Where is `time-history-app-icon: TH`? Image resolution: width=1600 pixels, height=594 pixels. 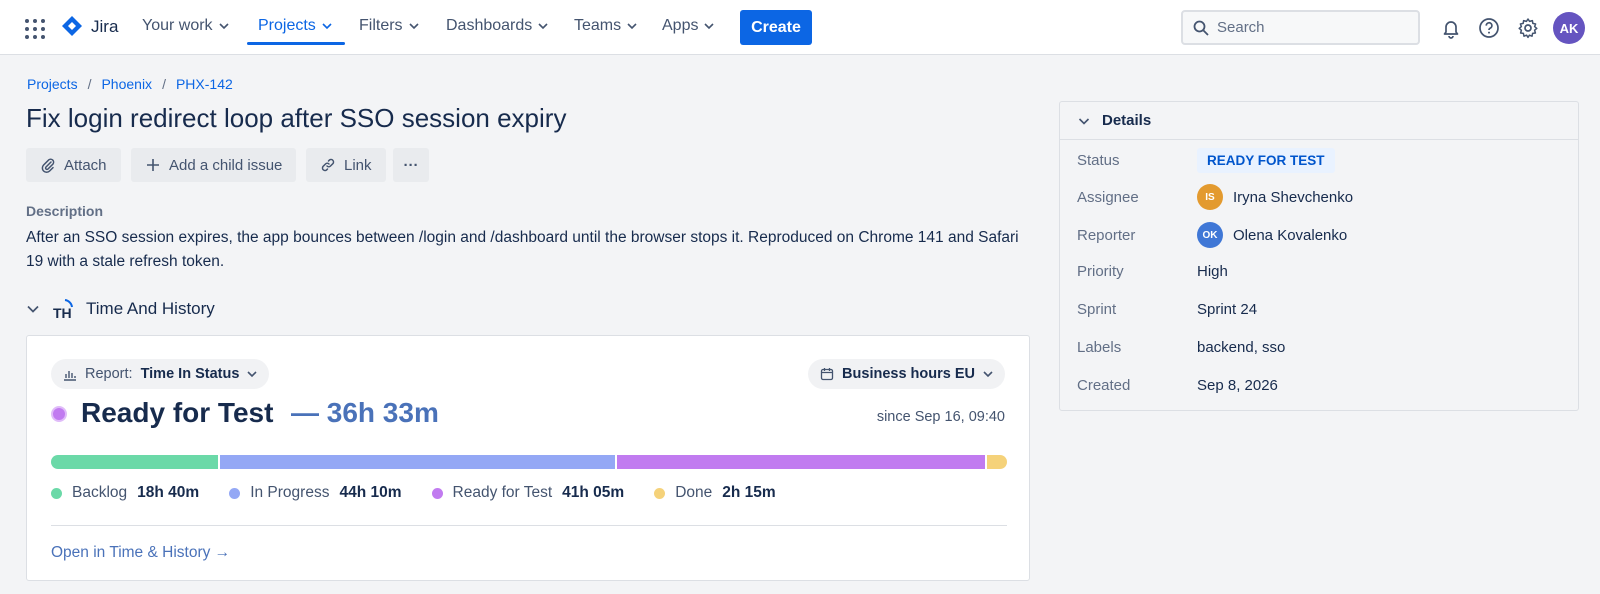 time-history-app-icon: TH is located at coordinates (63, 309).